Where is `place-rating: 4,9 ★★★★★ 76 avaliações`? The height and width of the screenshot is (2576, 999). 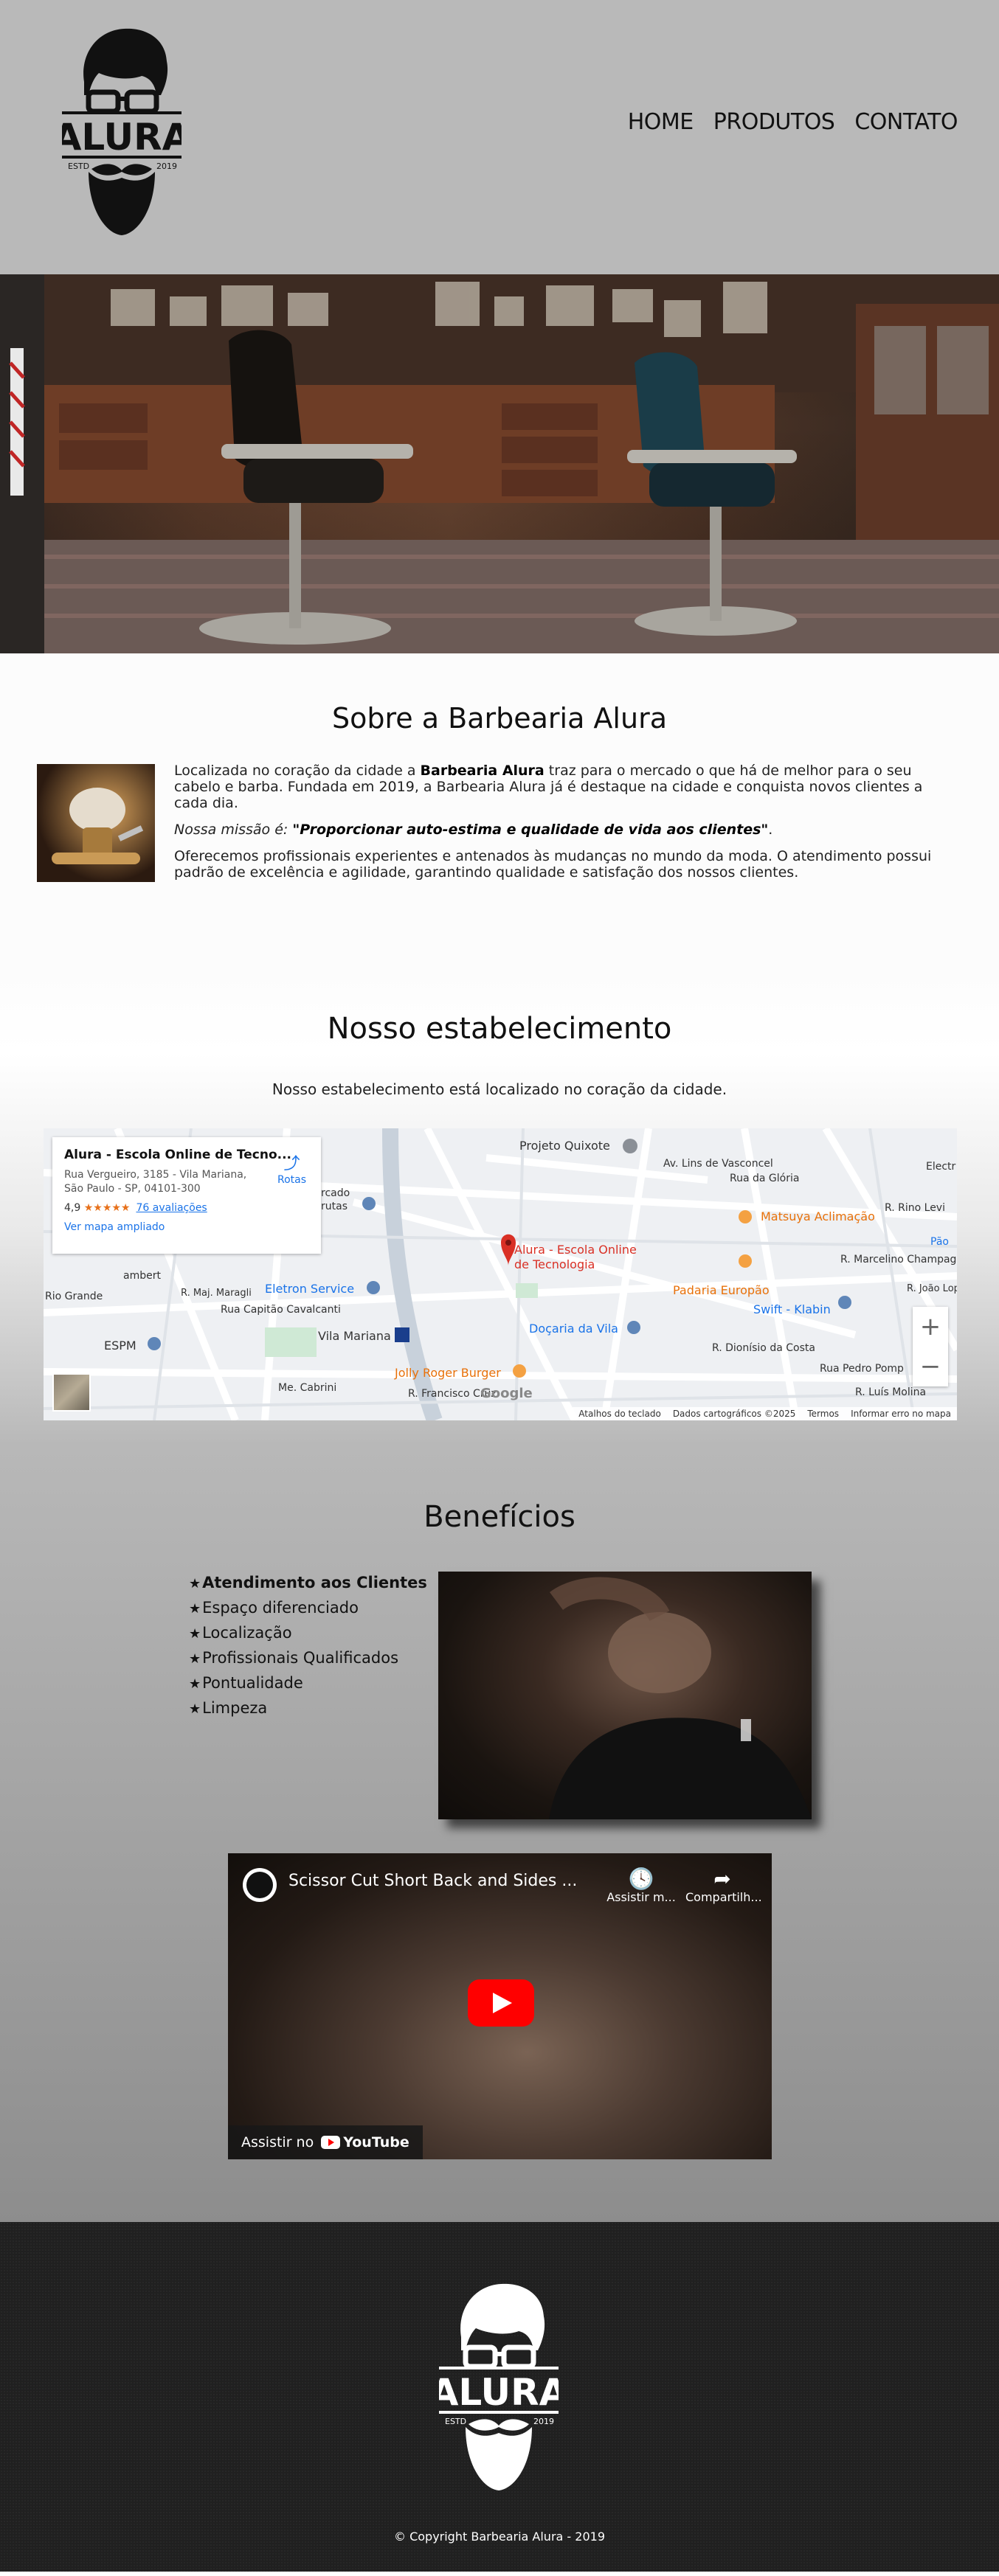 place-rating: 4,9 ★★★★★ 76 avaliações is located at coordinates (136, 1208).